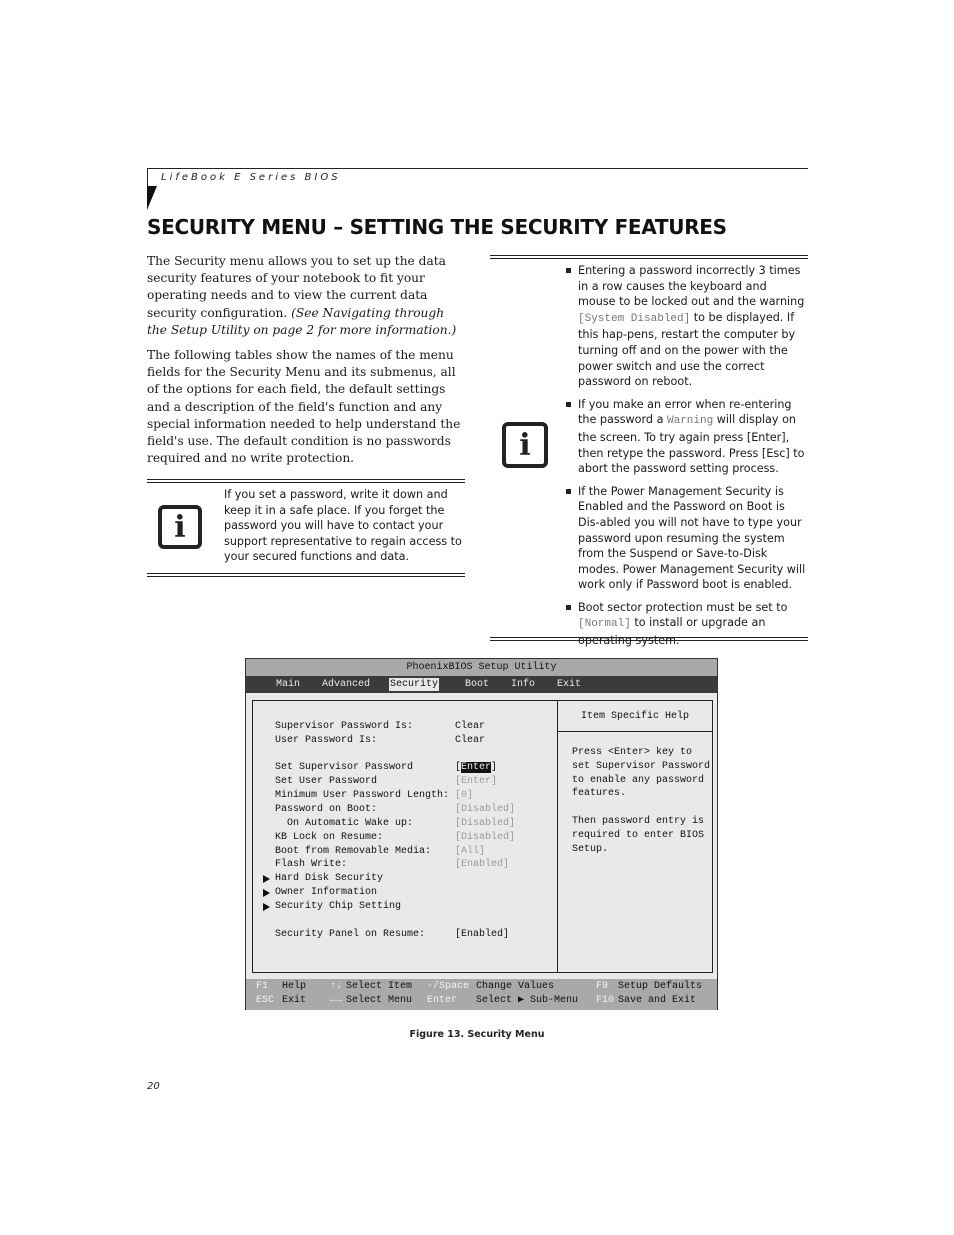 The height and width of the screenshot is (1235, 954). I want to click on bios-menu-bar: Main Advanced Security Boot Info Exit, so click(481, 684).